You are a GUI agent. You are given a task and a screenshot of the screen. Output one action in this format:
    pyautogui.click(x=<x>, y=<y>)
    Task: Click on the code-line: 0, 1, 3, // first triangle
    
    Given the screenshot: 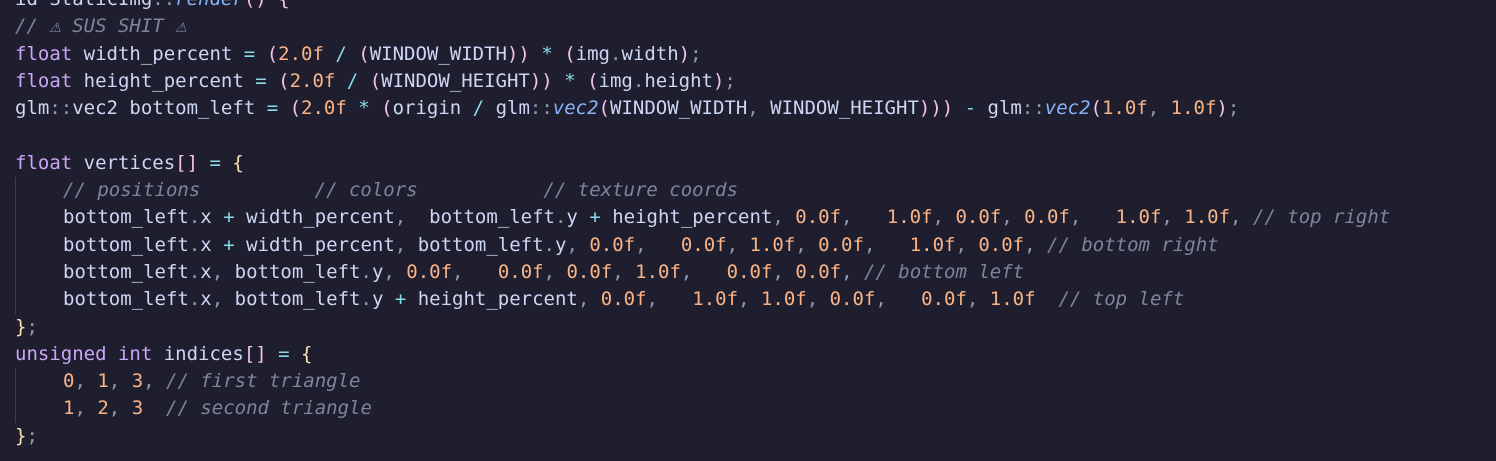 What is the action you would take?
    pyautogui.click(x=755, y=382)
    